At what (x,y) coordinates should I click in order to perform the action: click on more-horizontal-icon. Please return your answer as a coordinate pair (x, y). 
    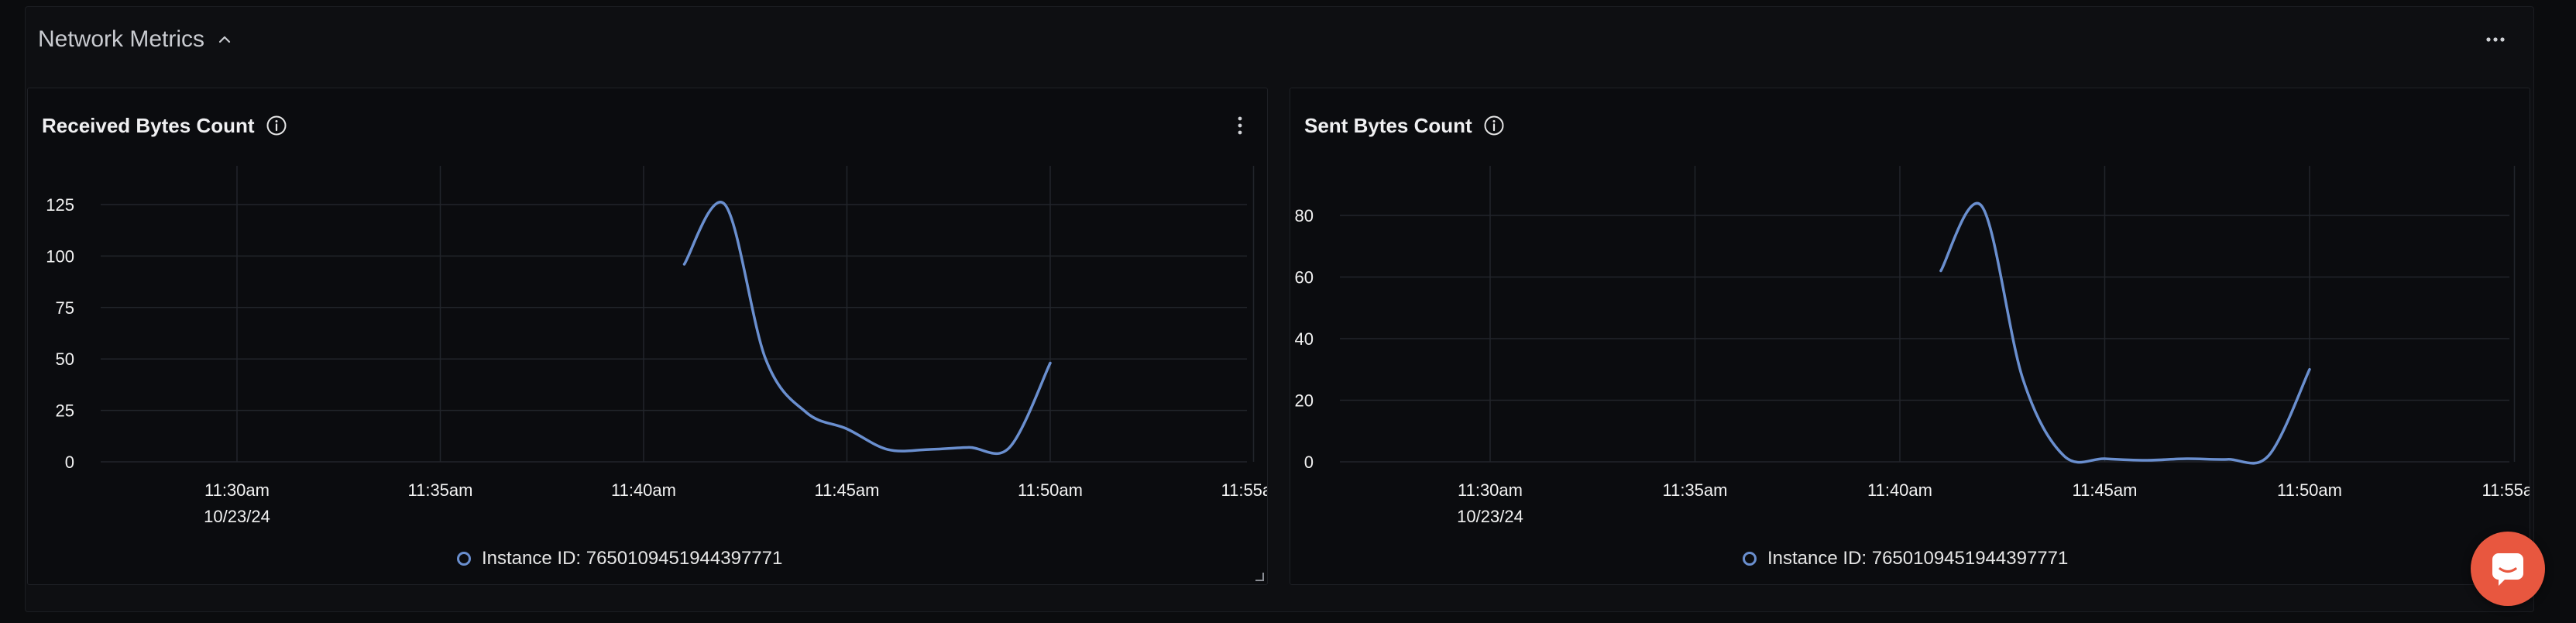
    Looking at the image, I should click on (2495, 39).